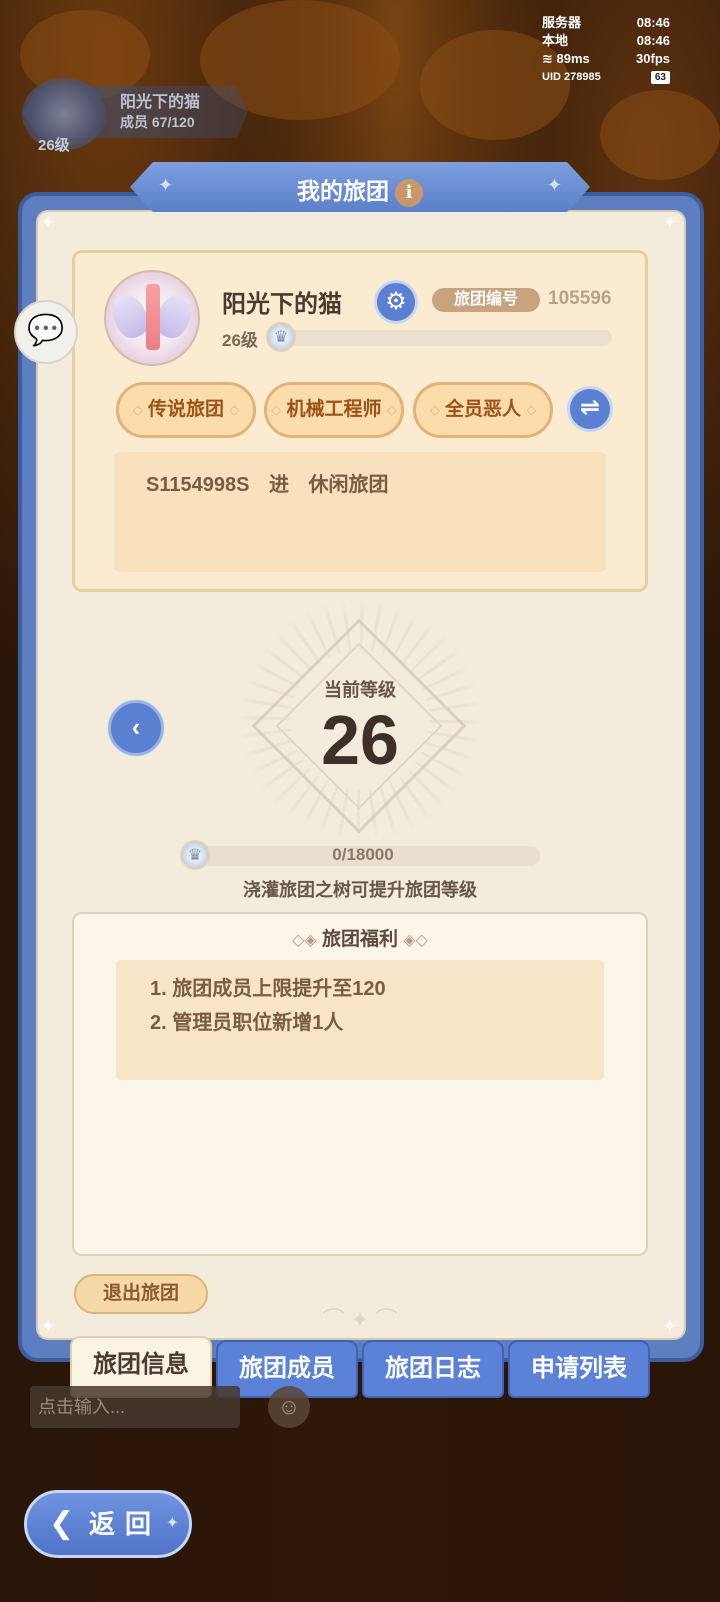  What do you see at coordinates (562, 22) in the screenshot?
I see `server-label: 服务器` at bounding box center [562, 22].